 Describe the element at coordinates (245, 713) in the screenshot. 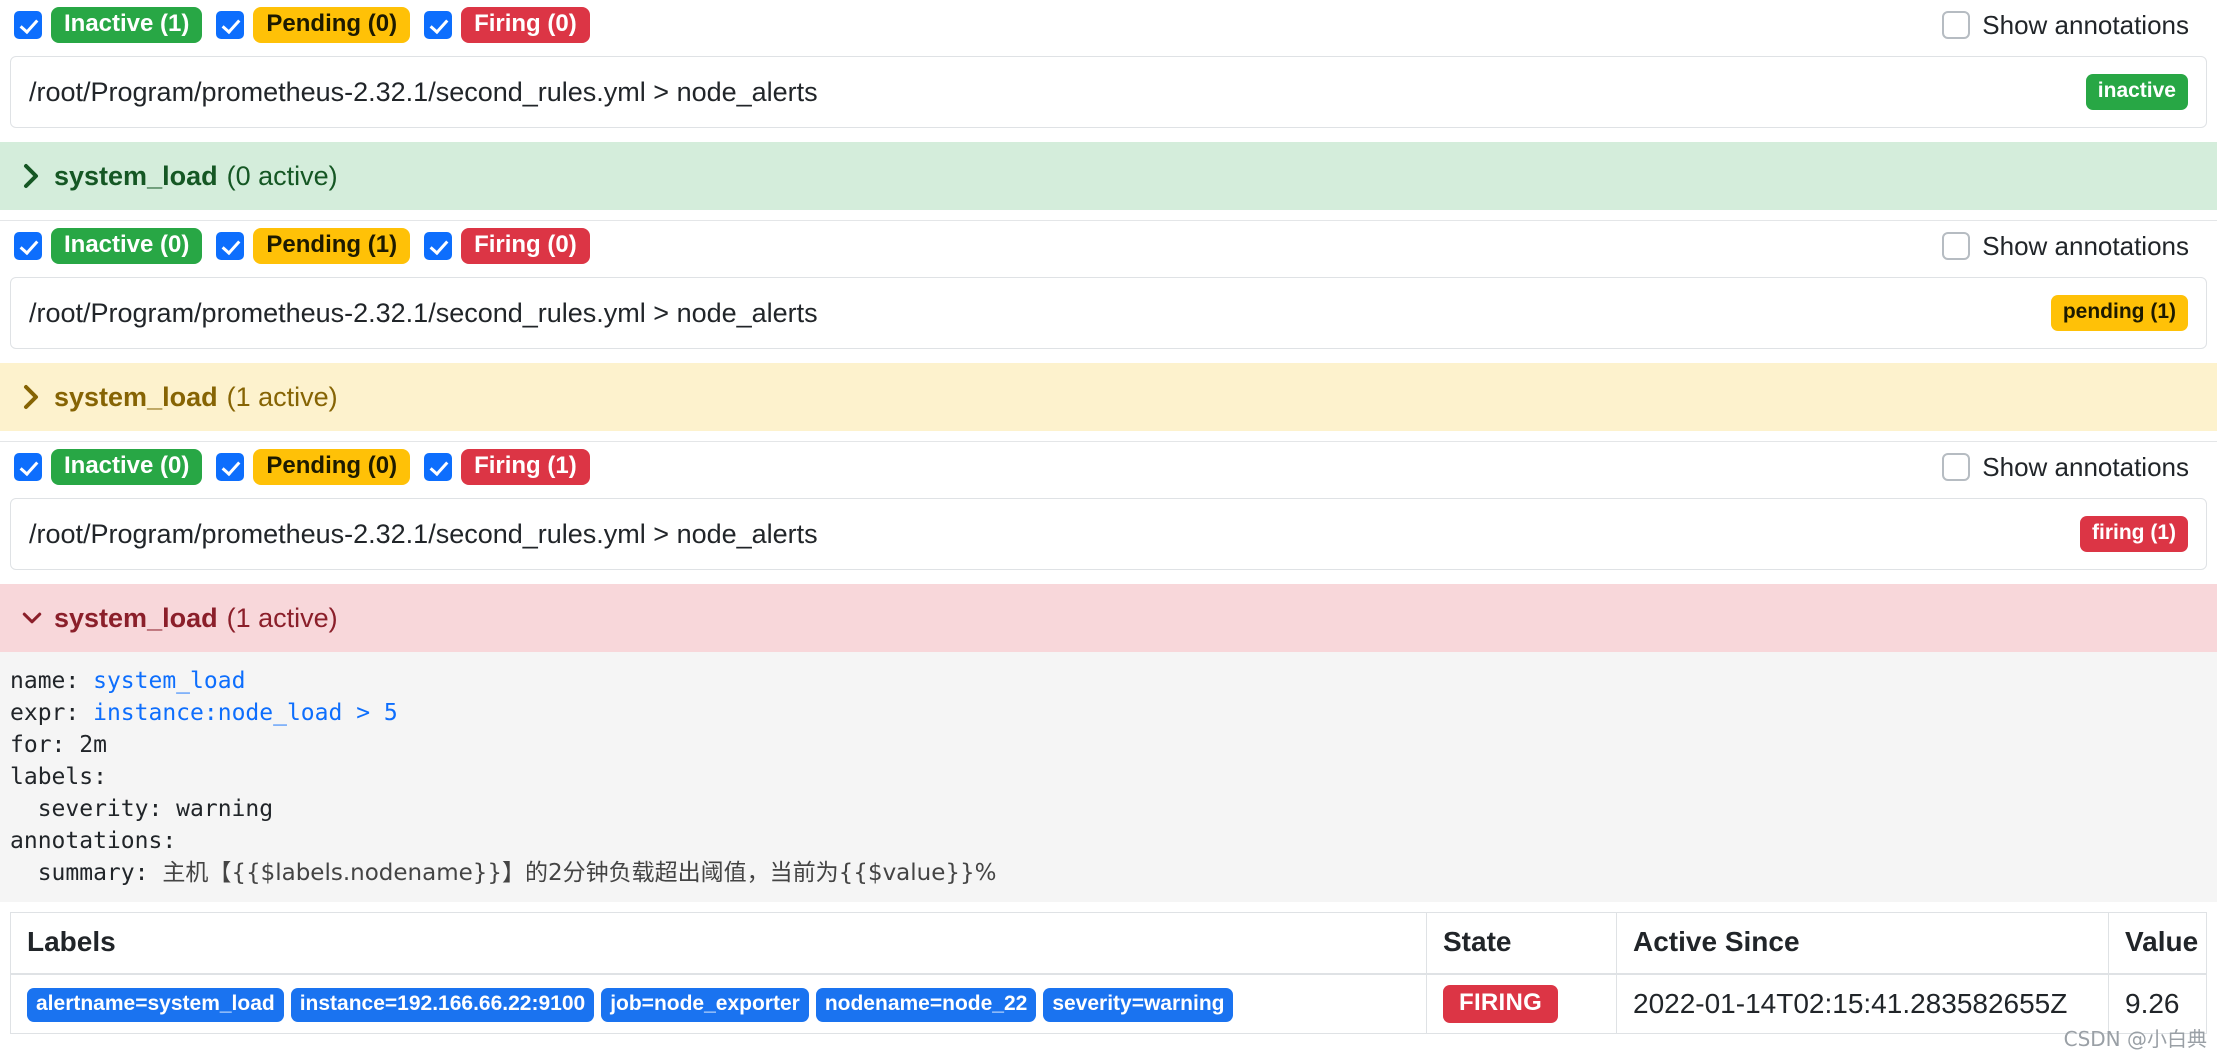

I see `rule-expr-link: instance:node_load > 5` at that location.